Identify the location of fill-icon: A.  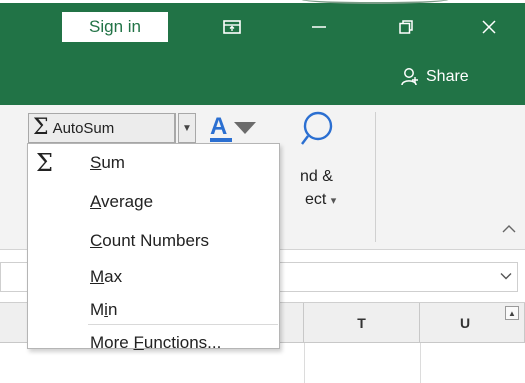
(234, 129).